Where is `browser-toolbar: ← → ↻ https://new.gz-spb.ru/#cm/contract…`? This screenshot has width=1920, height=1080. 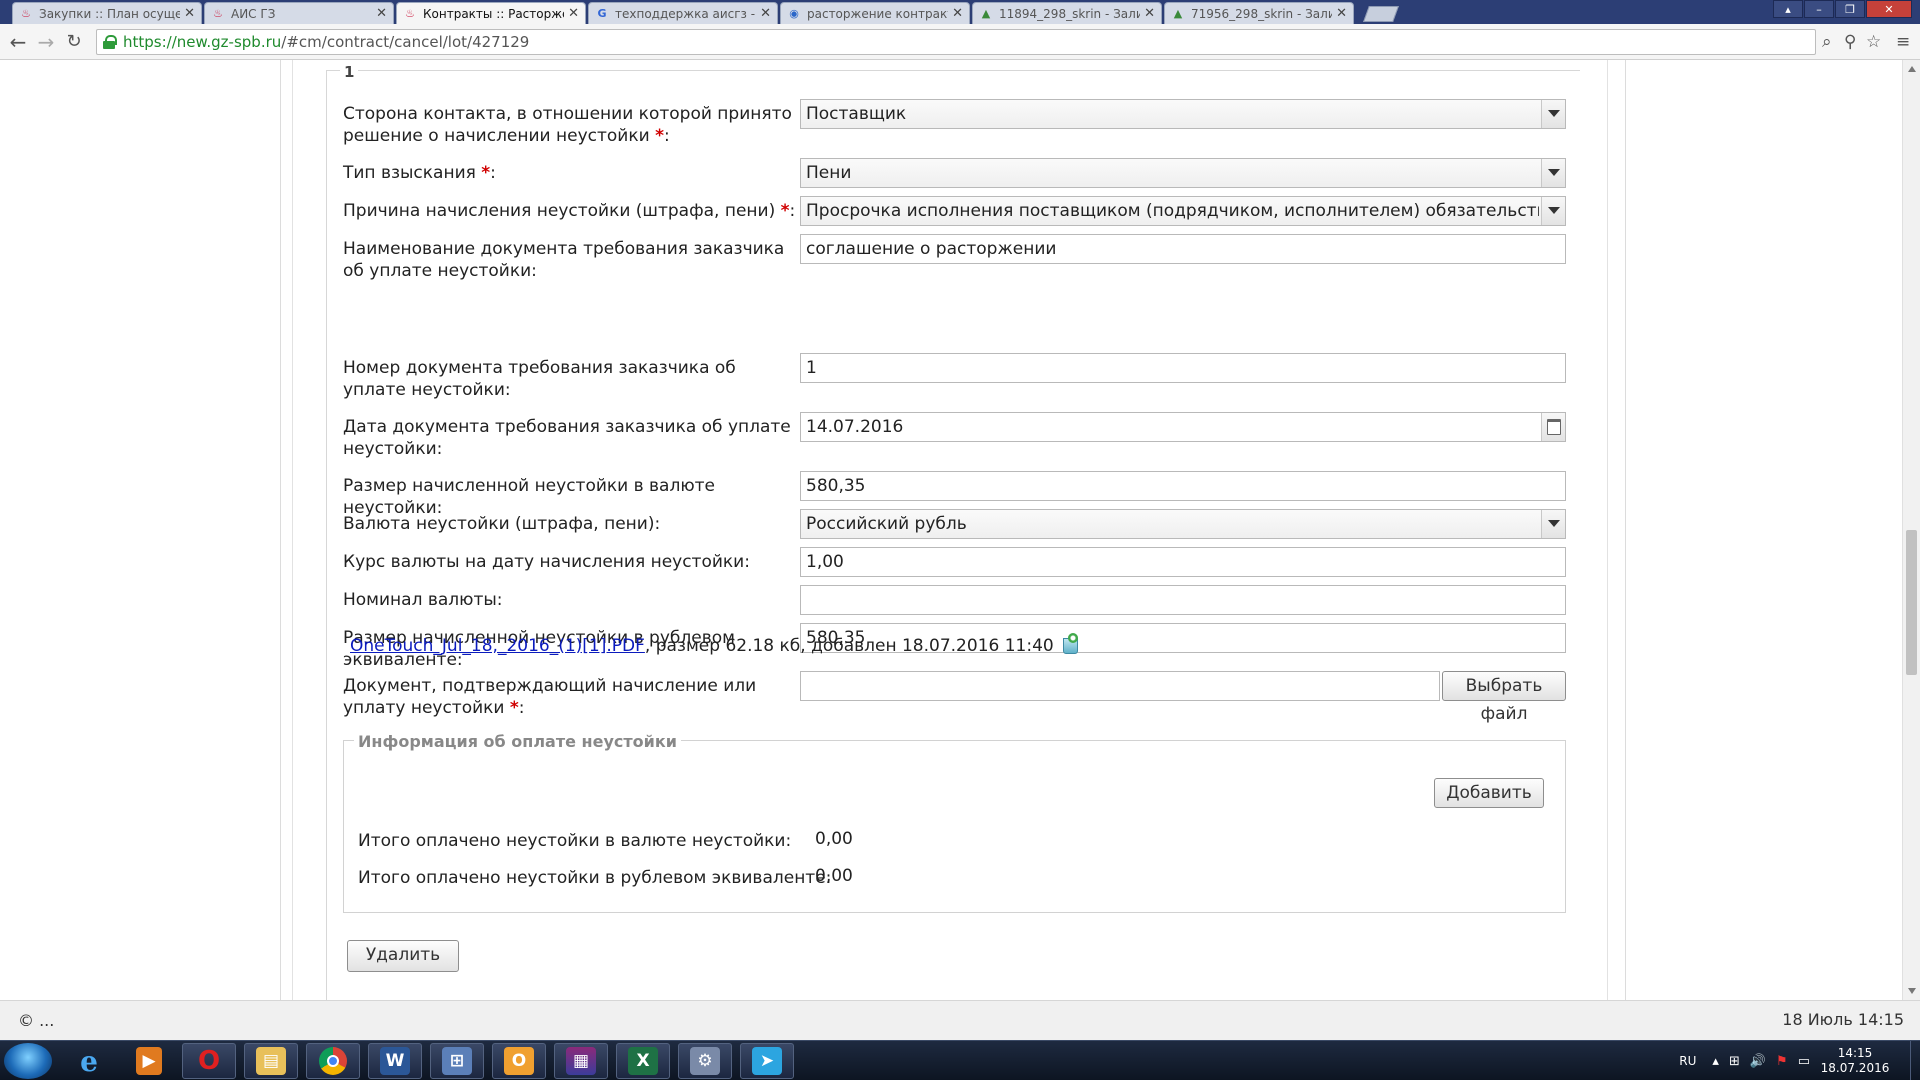 browser-toolbar: ← → ↻ https://new.gz-spb.ru/#cm/contract… is located at coordinates (960, 42).